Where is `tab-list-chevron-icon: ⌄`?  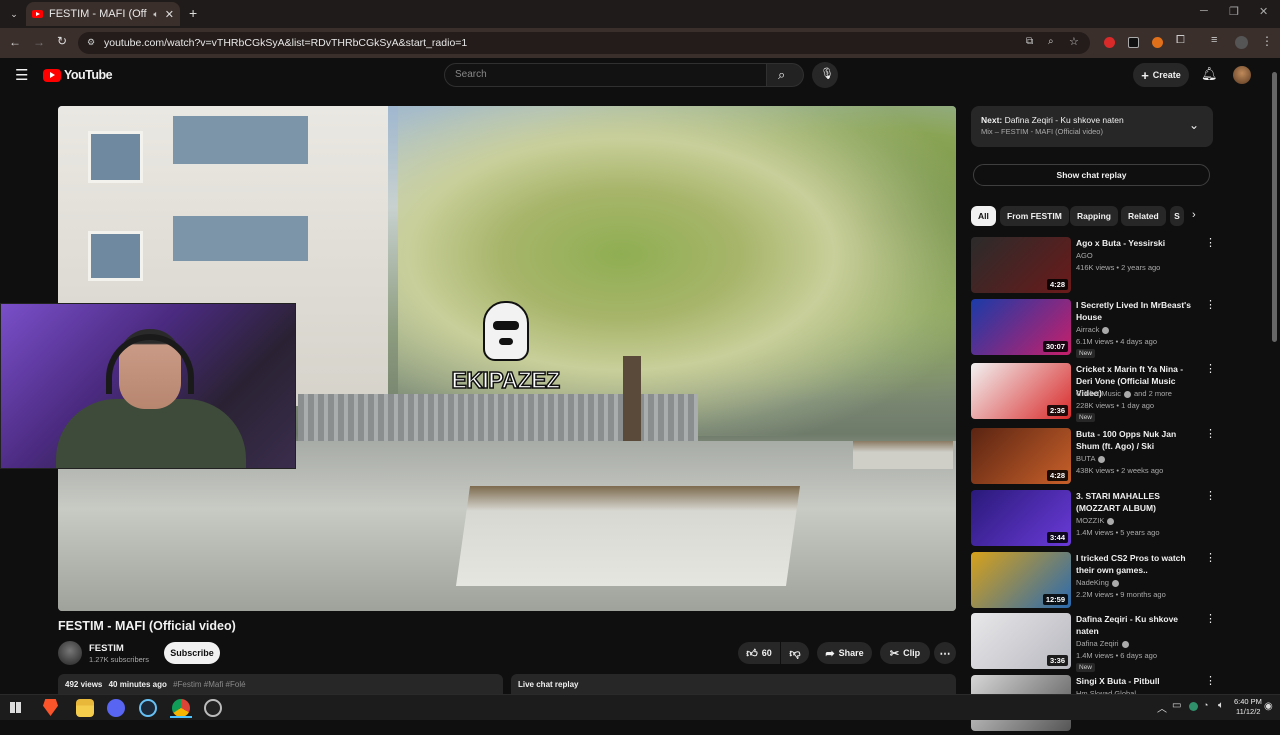 tab-list-chevron-icon: ⌄ is located at coordinates (14, 14).